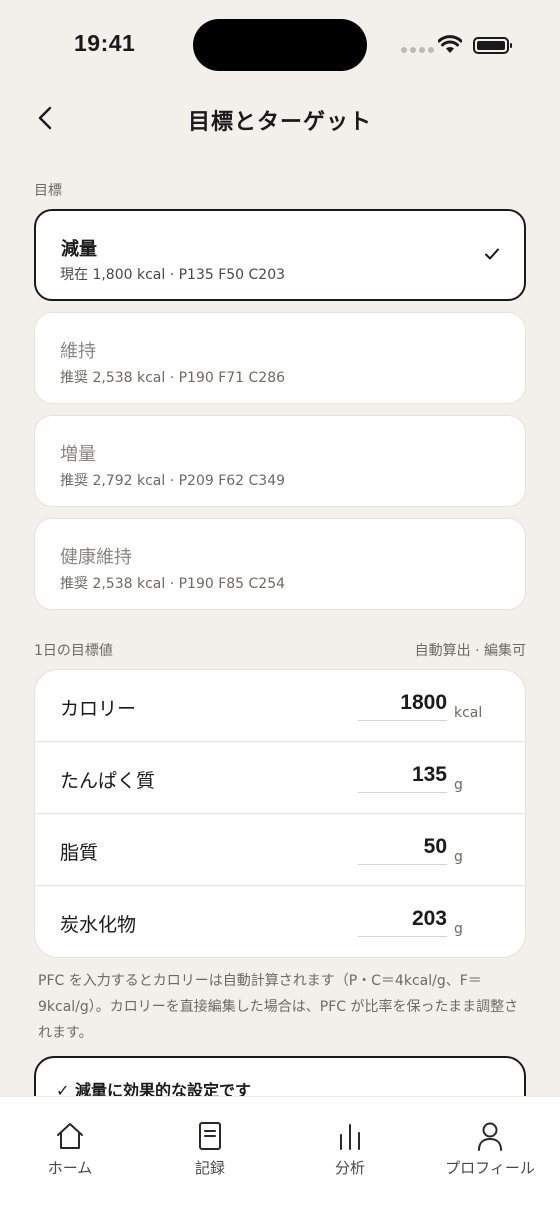 Image resolution: width=560 pixels, height=1218 pixels. Describe the element at coordinates (173, 584) in the screenshot. I see `goal-detail: 推奨 2,538 kcal · P190 F85 C254` at that location.